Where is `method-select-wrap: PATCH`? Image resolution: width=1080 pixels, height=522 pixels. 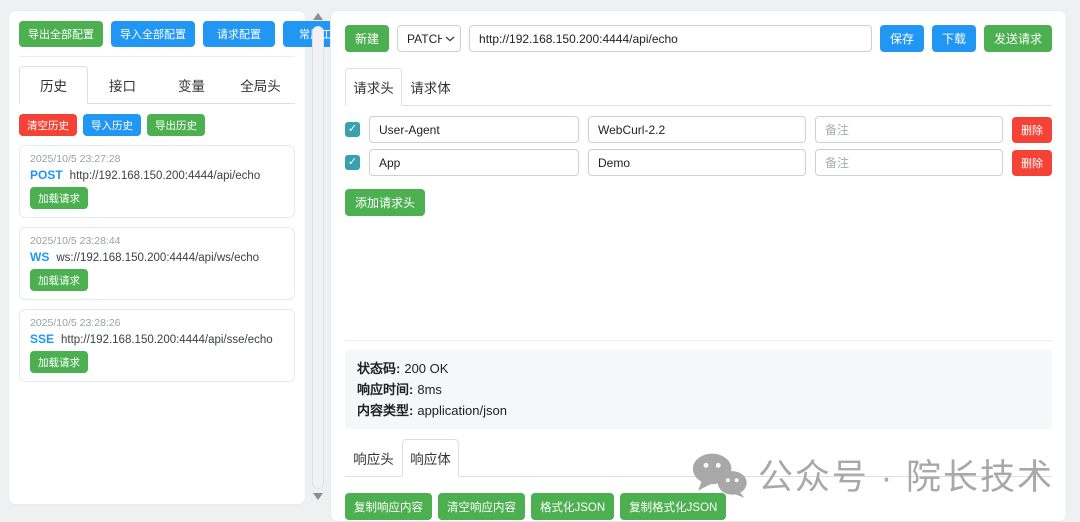
method-select-wrap: PATCH is located at coordinates (429, 38).